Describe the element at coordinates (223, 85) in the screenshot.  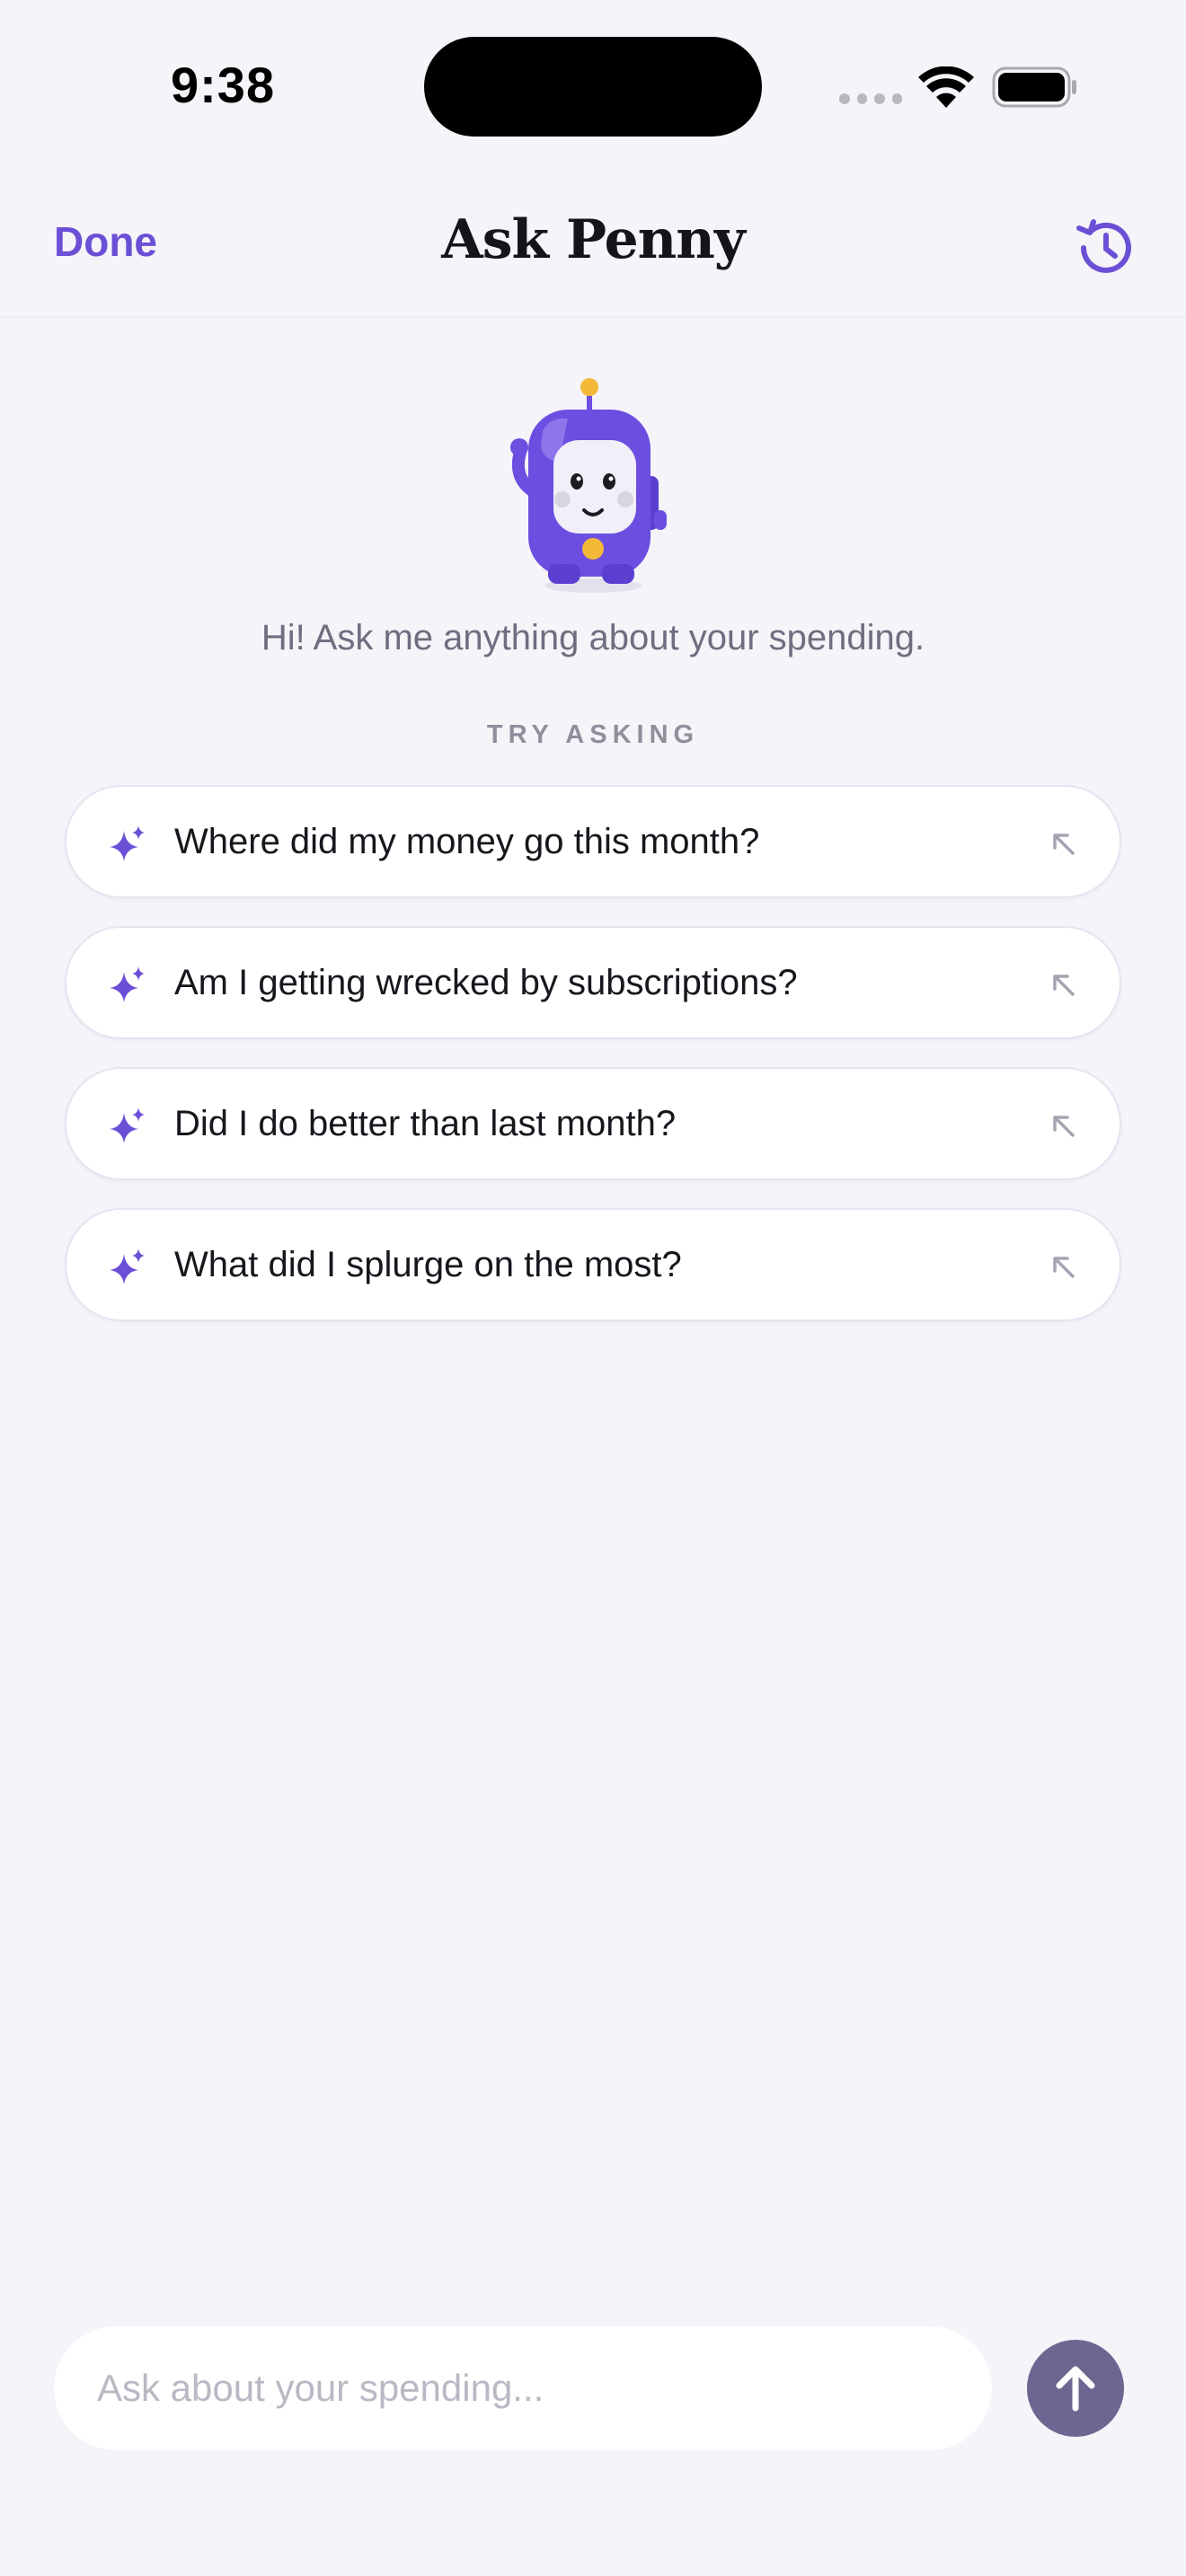
I see `status-time: 9:38` at that location.